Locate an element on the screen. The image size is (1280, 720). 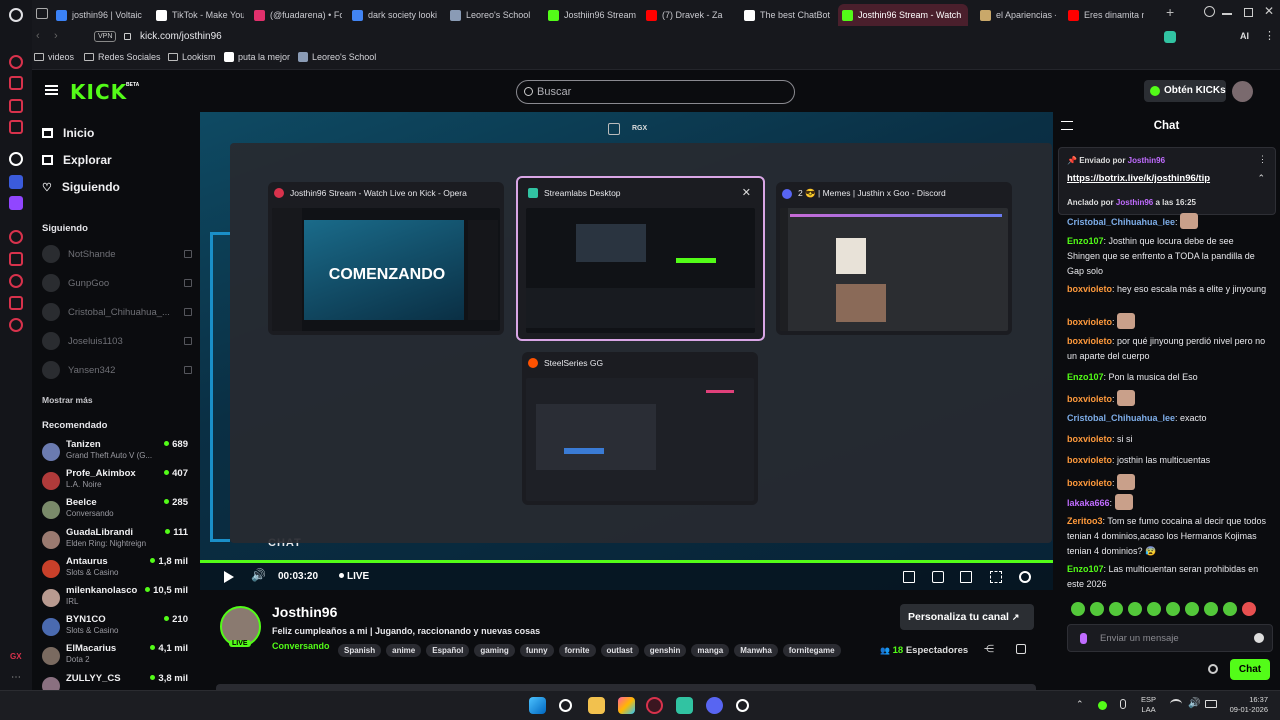
settings-gear-icon is located at coordinates (1025, 577).